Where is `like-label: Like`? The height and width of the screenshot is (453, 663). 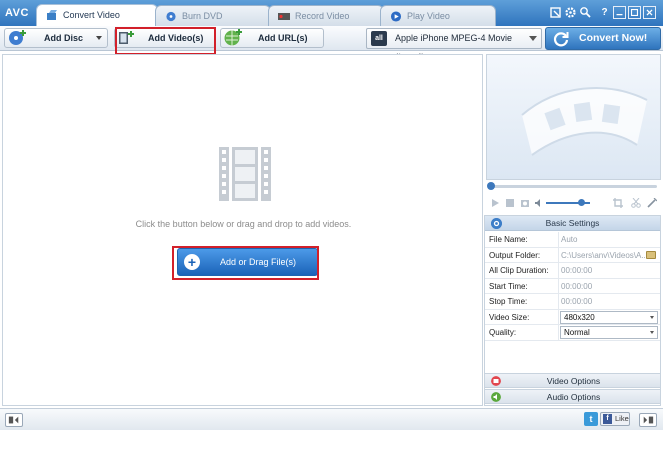
like-label: Like is located at coordinates (622, 418).